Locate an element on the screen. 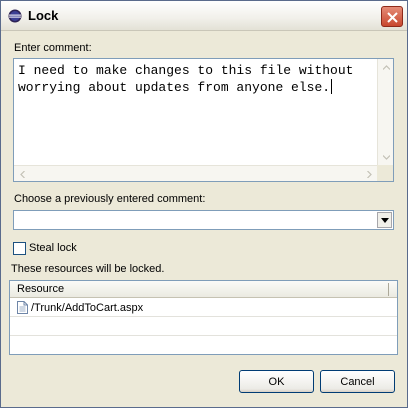 The width and height of the screenshot is (408, 408). ok-button: OK is located at coordinates (276, 381).